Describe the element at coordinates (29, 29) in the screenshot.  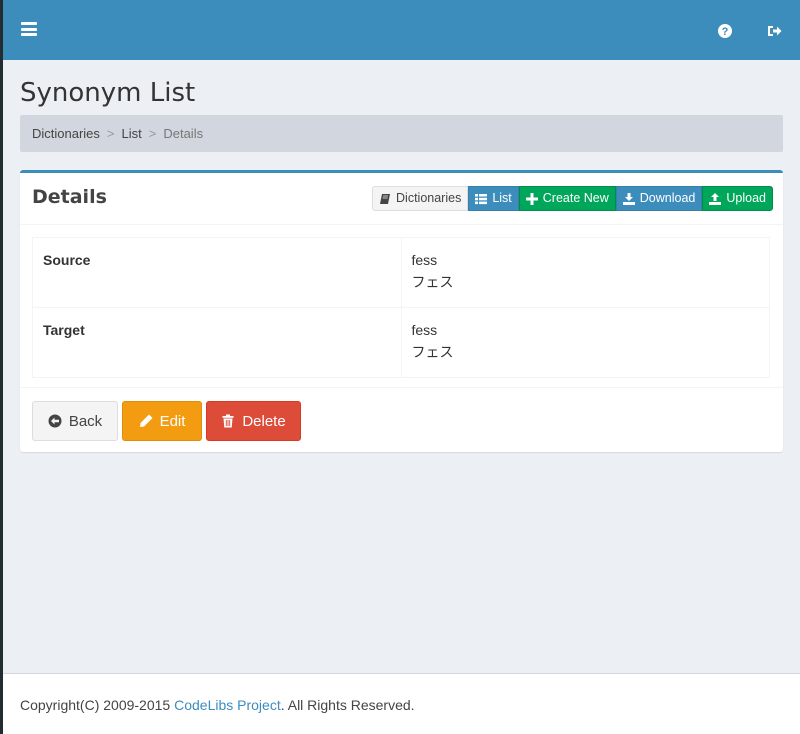
I see `hamburger-icon` at that location.